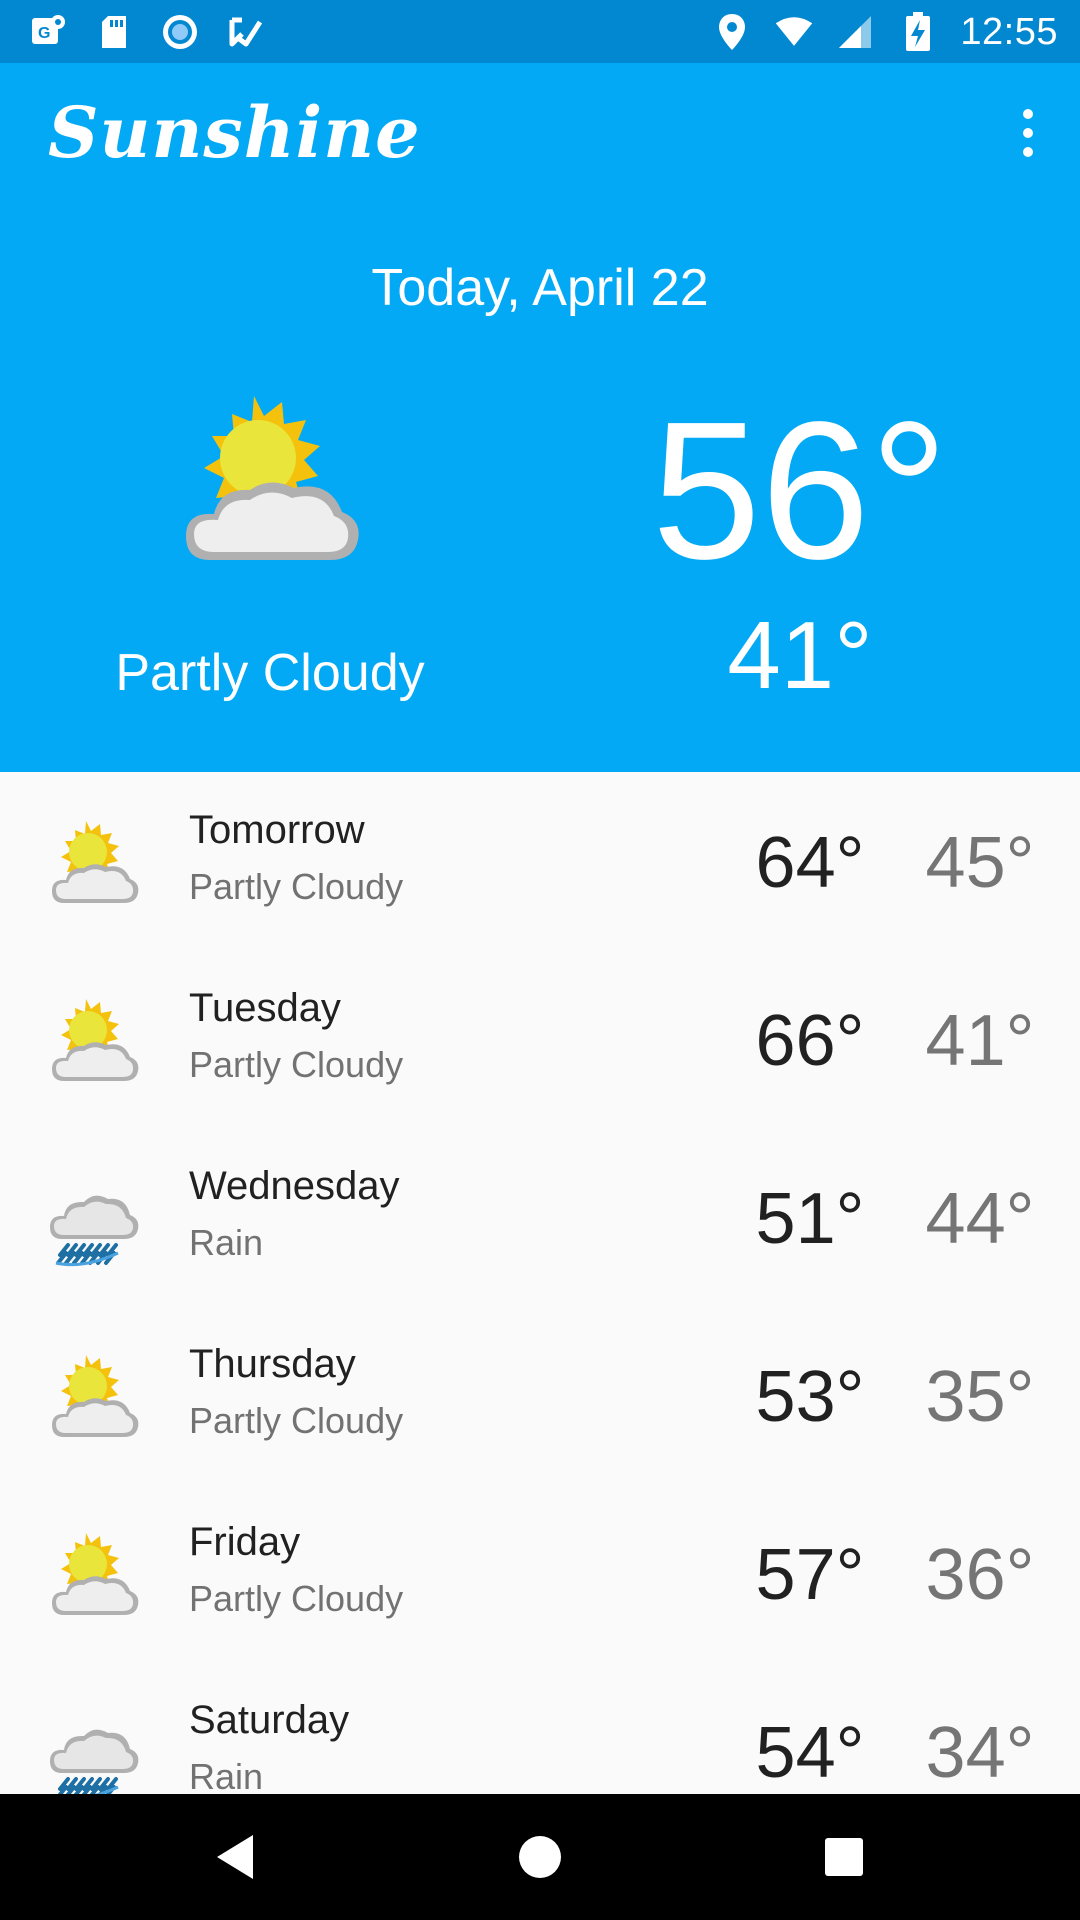 This screenshot has width=1080, height=1920. Describe the element at coordinates (540, 1217) in the screenshot. I see `forecast-row-wednesday: Wednesday Rain 51° 44°` at that location.